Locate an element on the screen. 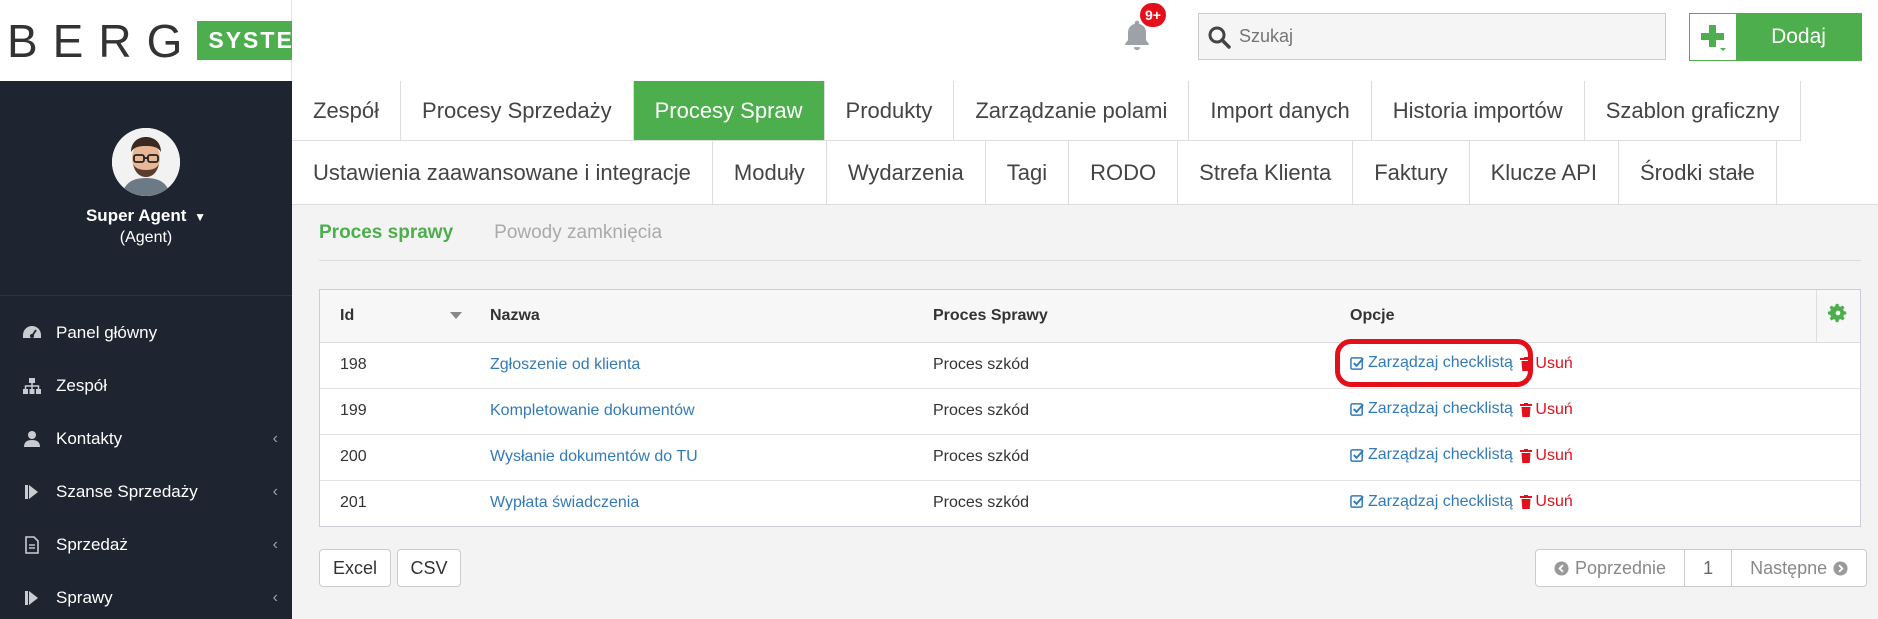  user-profile: Super Agent ▼ (Agent) is located at coordinates (146, 188).